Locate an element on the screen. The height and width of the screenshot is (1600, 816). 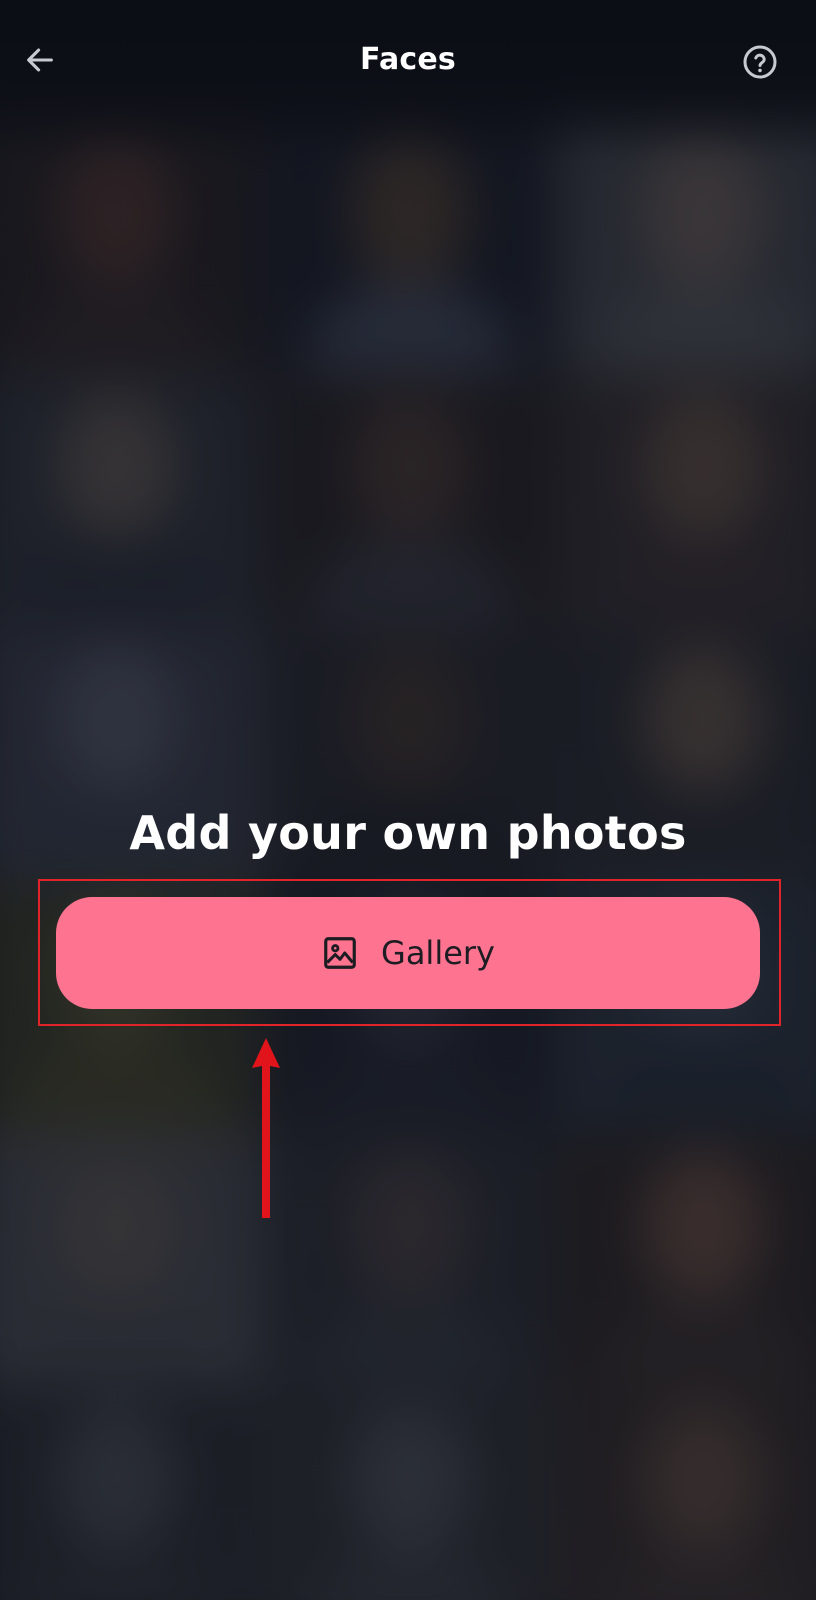
help-circle-icon is located at coordinates (760, 62).